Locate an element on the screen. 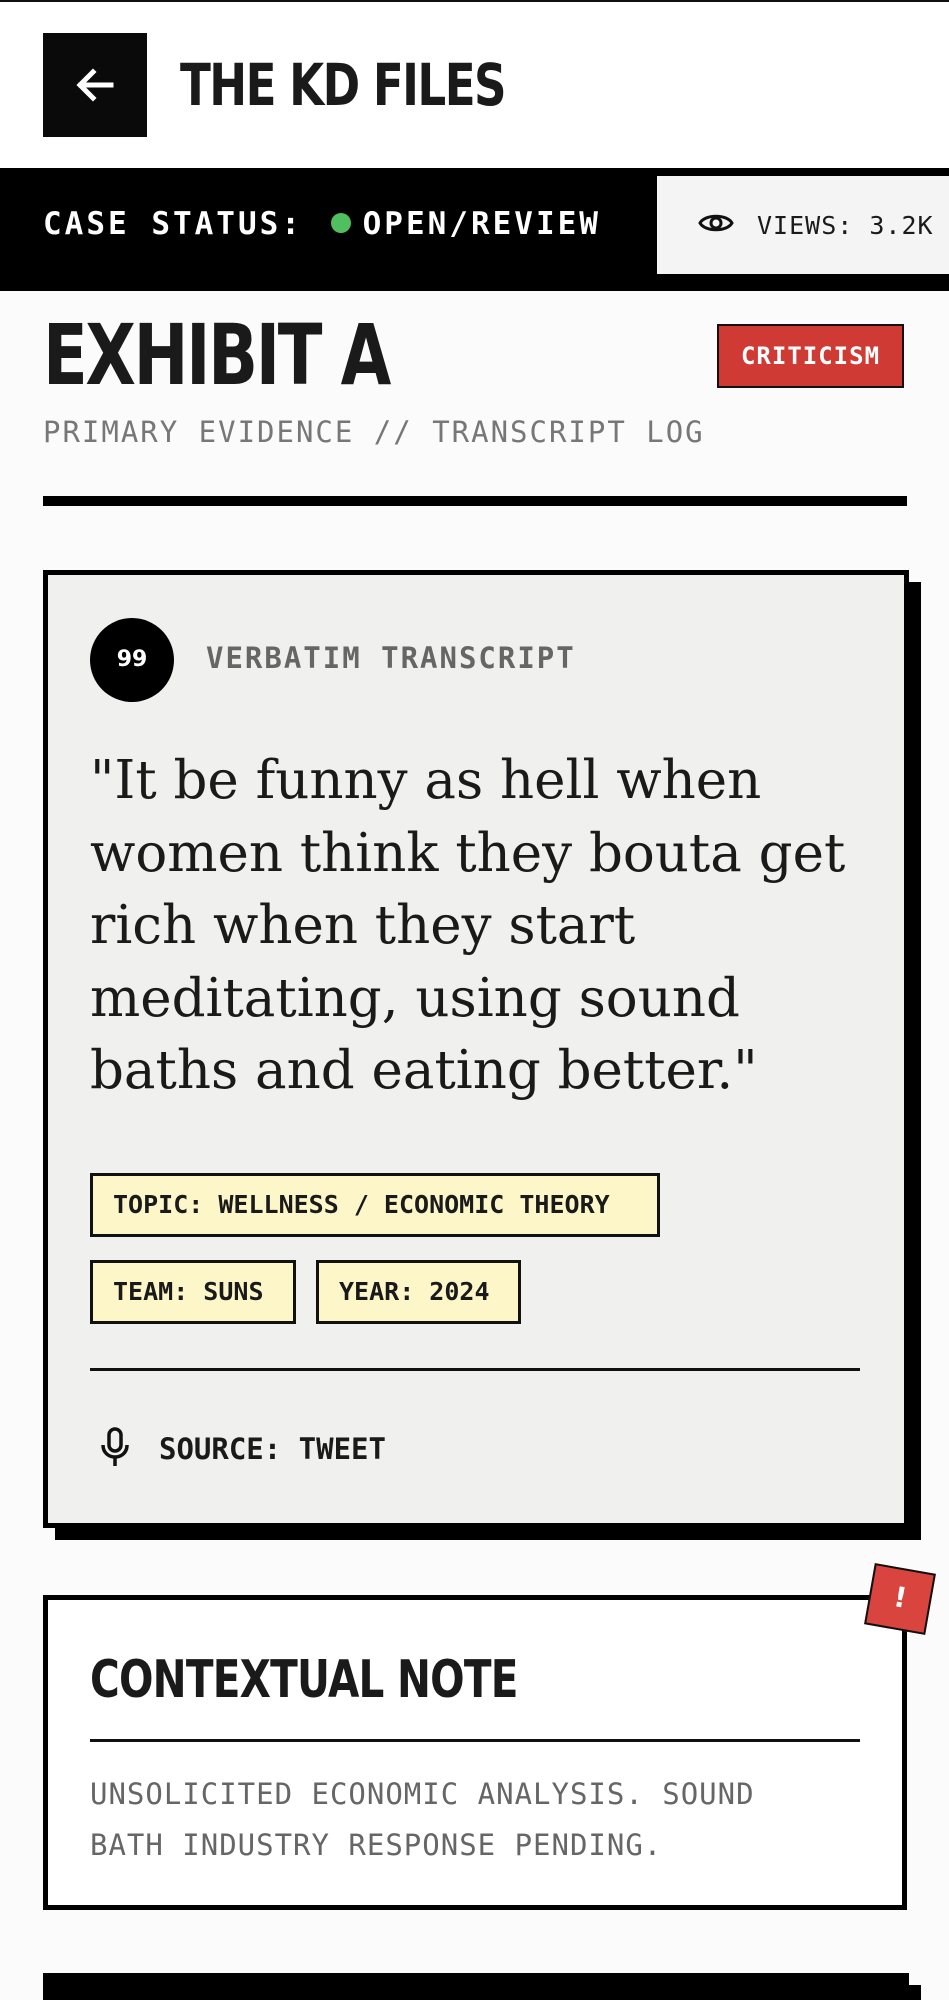 This screenshot has width=949, height=2000. contextual-note-title: CONTEXTUAL NOTE is located at coordinates (304, 1680).